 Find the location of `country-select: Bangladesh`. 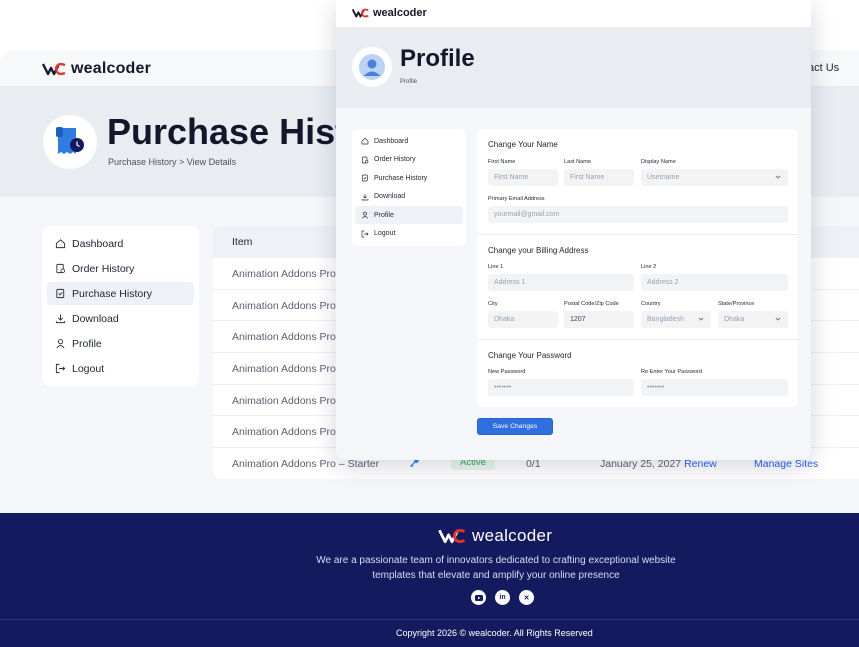

country-select: Bangladesh is located at coordinates (676, 319).